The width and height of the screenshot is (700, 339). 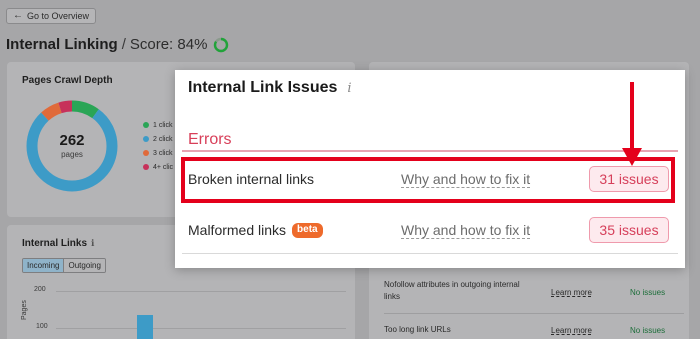 I want to click on internal-links-title-row: Internal Links ℹ, so click(x=58, y=243).